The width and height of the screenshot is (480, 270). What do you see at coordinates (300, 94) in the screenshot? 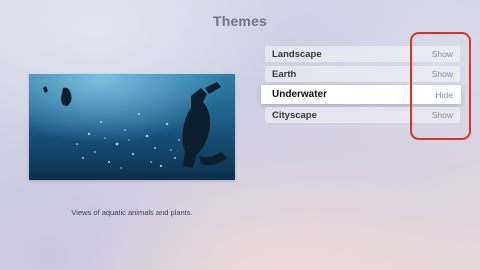
I see `theme-name: Underwater` at bounding box center [300, 94].